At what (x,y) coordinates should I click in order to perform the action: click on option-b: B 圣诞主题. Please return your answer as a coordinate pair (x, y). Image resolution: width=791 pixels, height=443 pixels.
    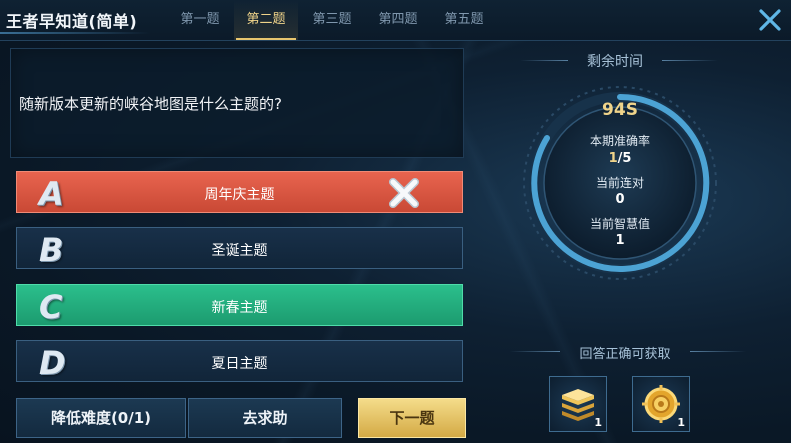
    Looking at the image, I should click on (239, 248).